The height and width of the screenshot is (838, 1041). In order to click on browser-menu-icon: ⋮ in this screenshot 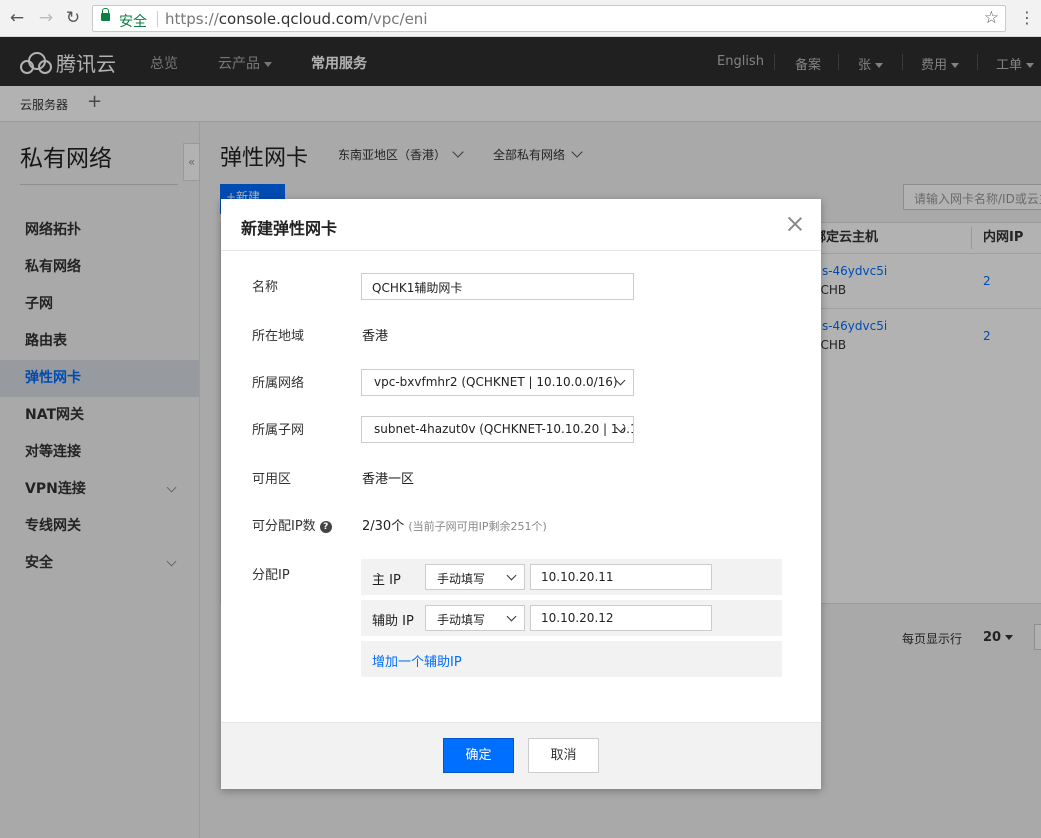, I will do `click(1027, 17)`.